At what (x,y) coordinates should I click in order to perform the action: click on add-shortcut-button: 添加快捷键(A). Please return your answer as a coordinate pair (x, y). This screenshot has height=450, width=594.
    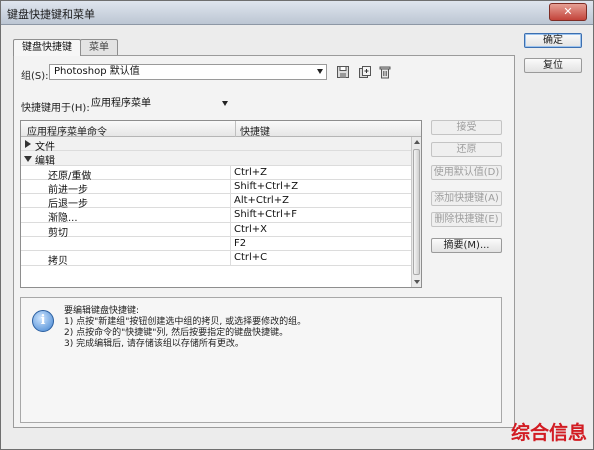
    Looking at the image, I should click on (466, 198).